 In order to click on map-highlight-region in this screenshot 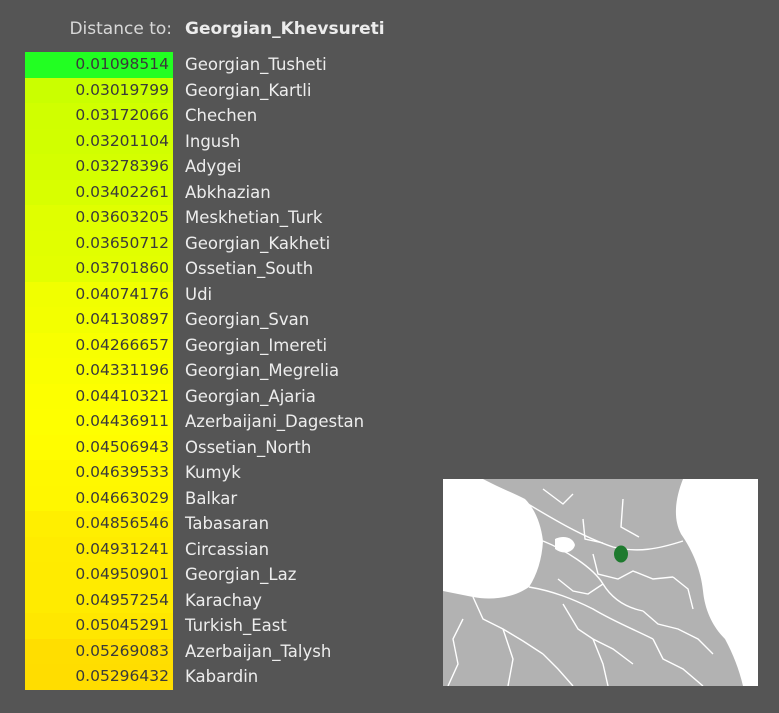, I will do `click(621, 554)`.